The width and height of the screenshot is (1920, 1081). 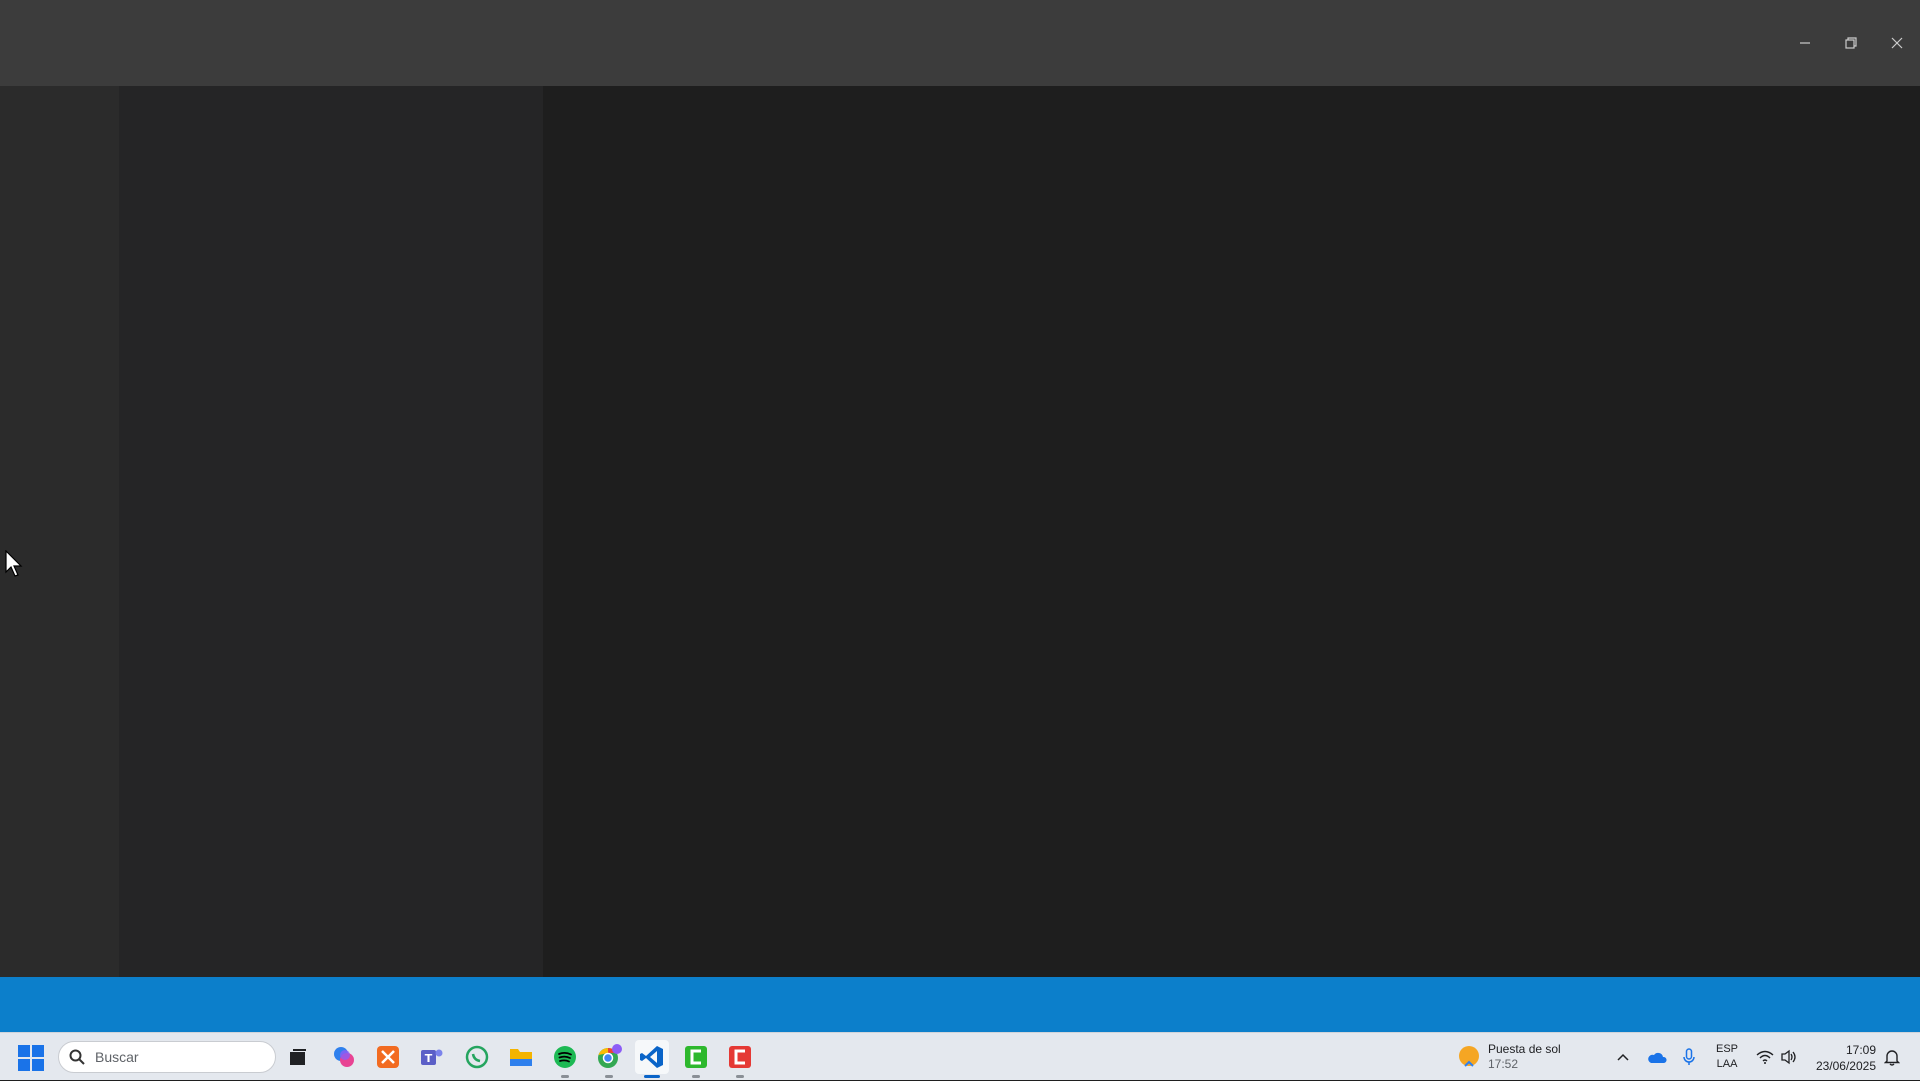 What do you see at coordinates (31, 1058) in the screenshot?
I see `start-button` at bounding box center [31, 1058].